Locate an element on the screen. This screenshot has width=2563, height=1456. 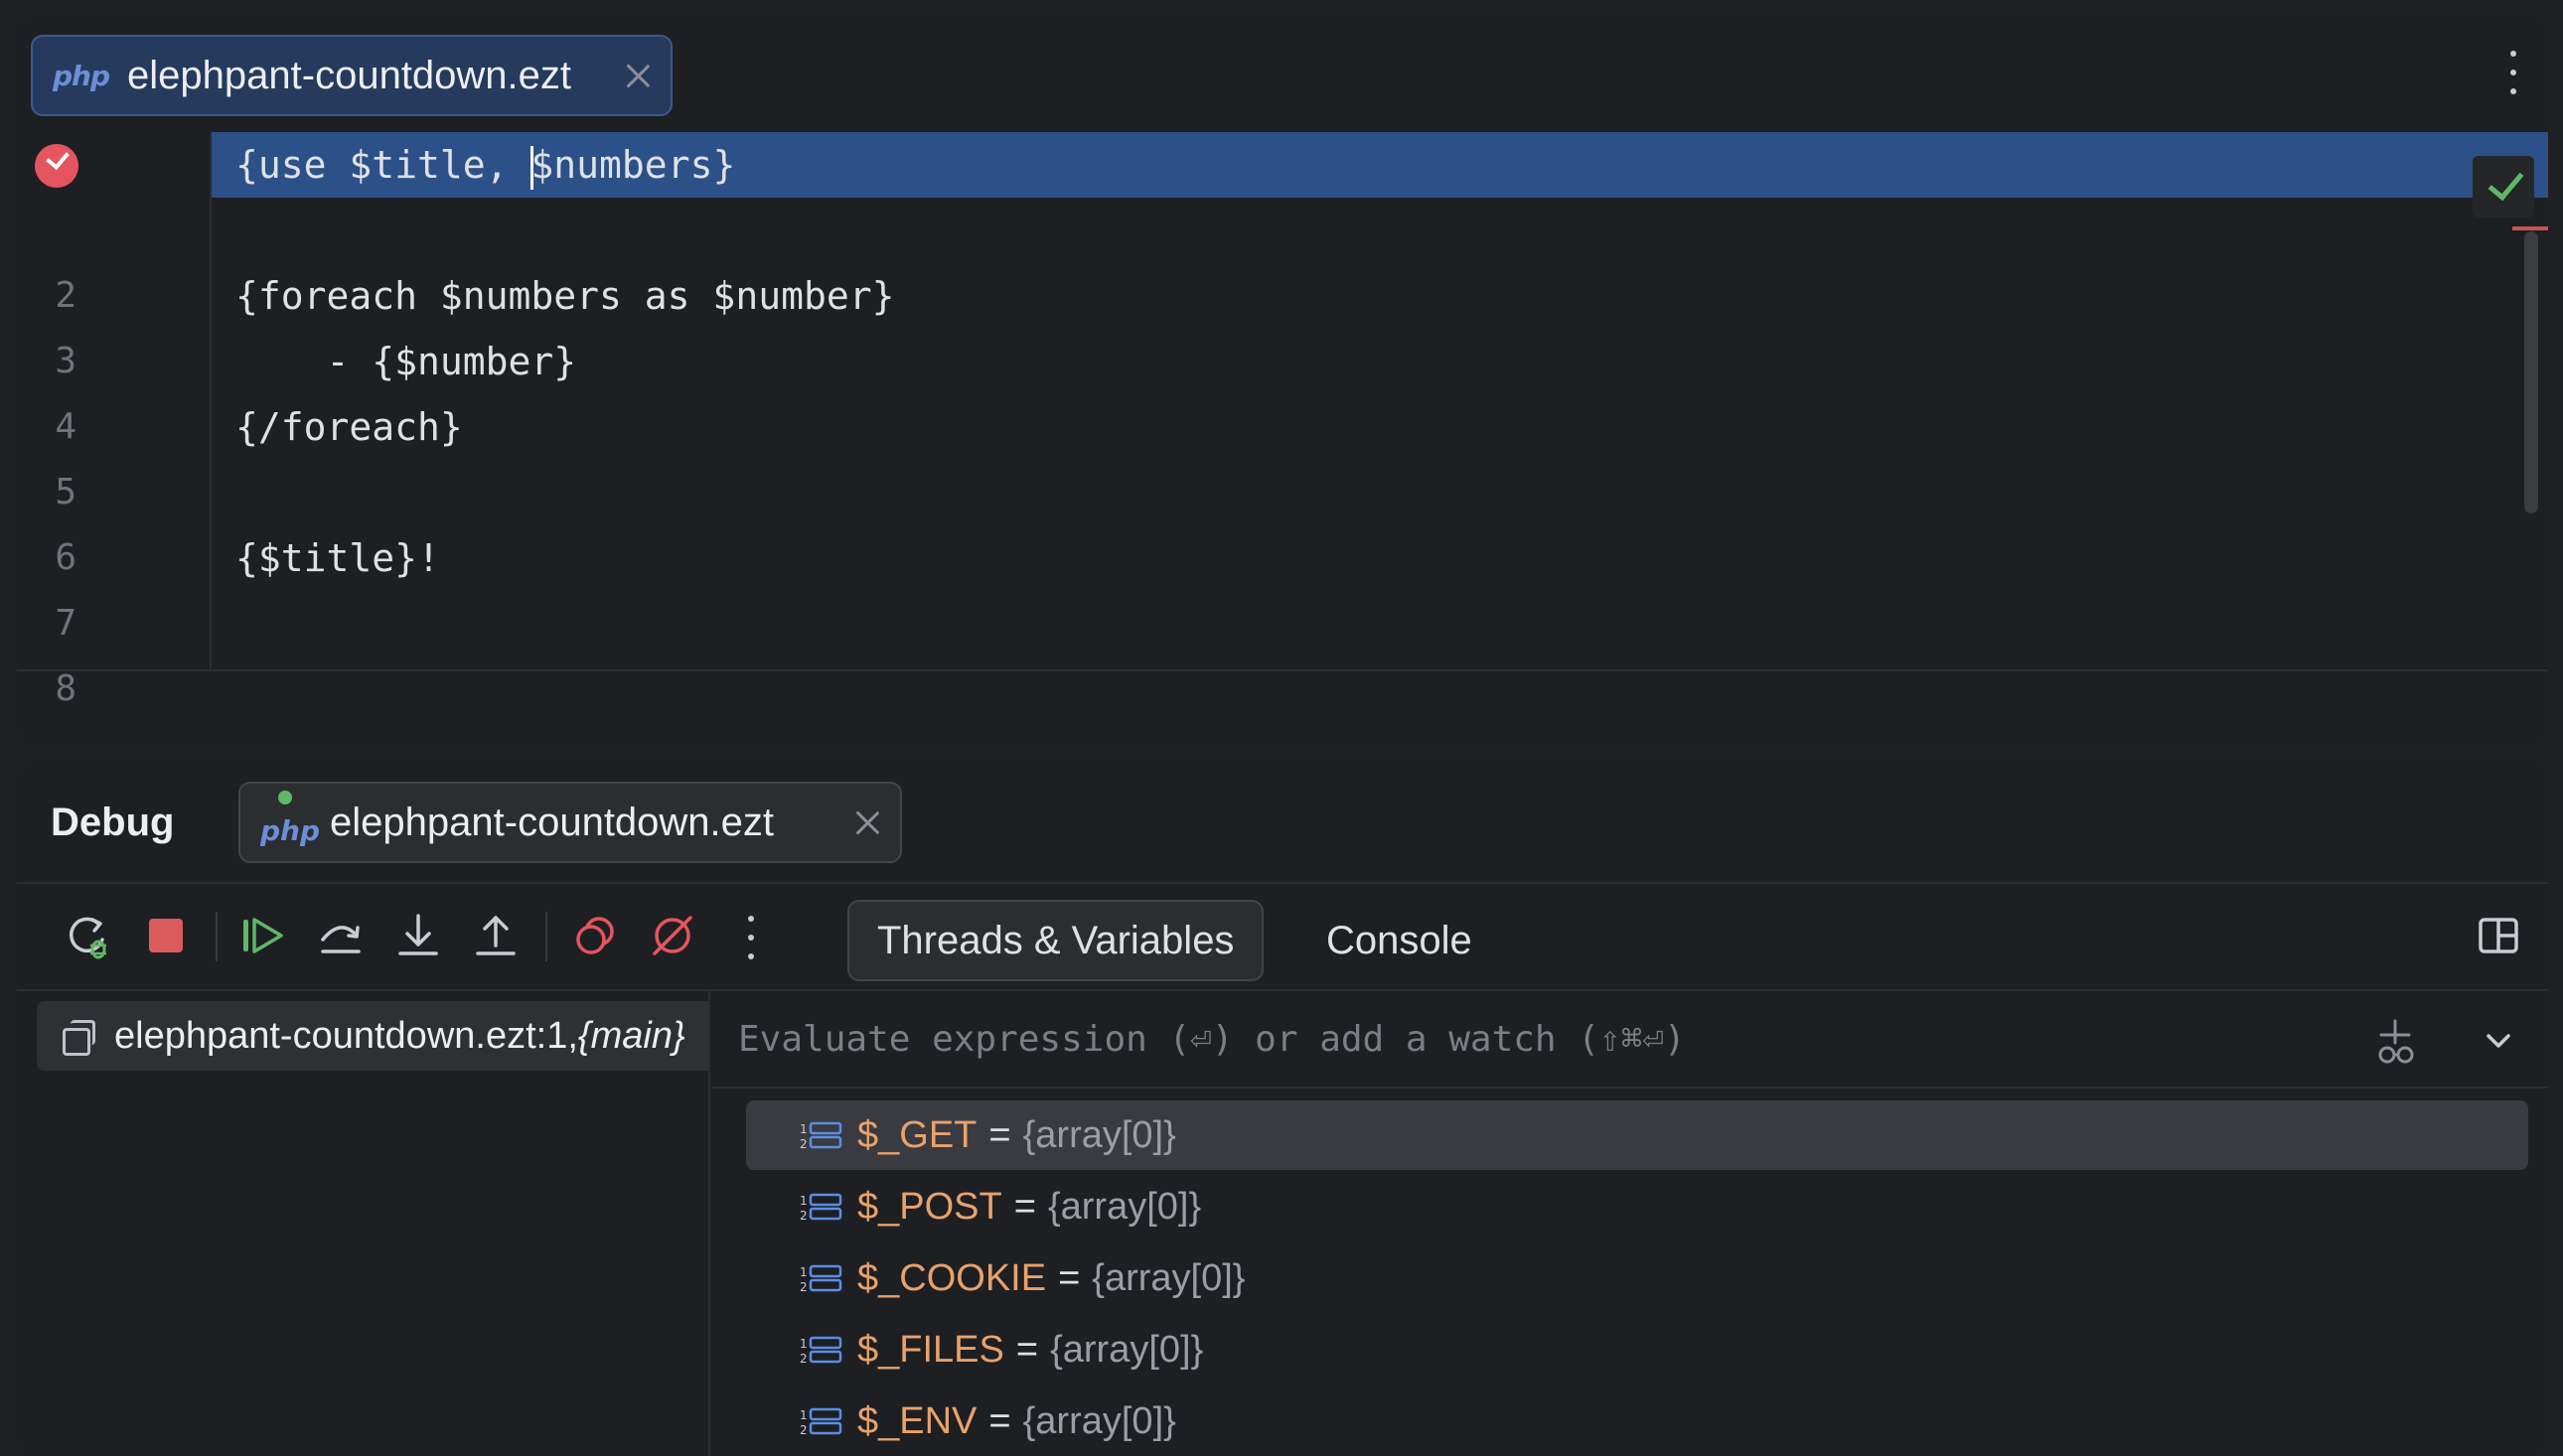
resume-icon is located at coordinates (263, 935).